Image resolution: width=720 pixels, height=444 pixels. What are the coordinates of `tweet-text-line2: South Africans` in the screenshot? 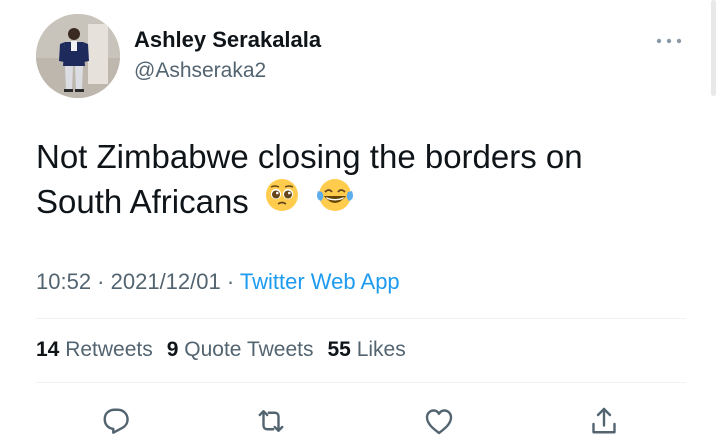 It's located at (356, 200).